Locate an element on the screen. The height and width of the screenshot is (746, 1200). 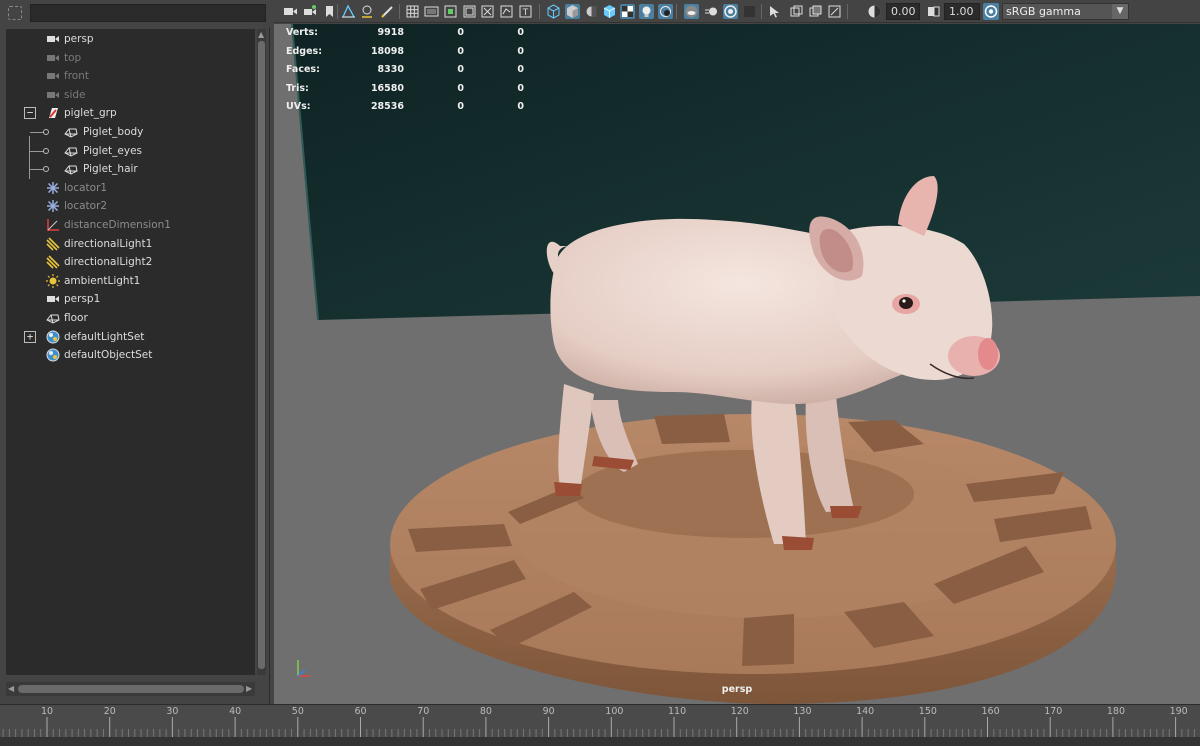
select-camera-icon is located at coordinates (290, 11).